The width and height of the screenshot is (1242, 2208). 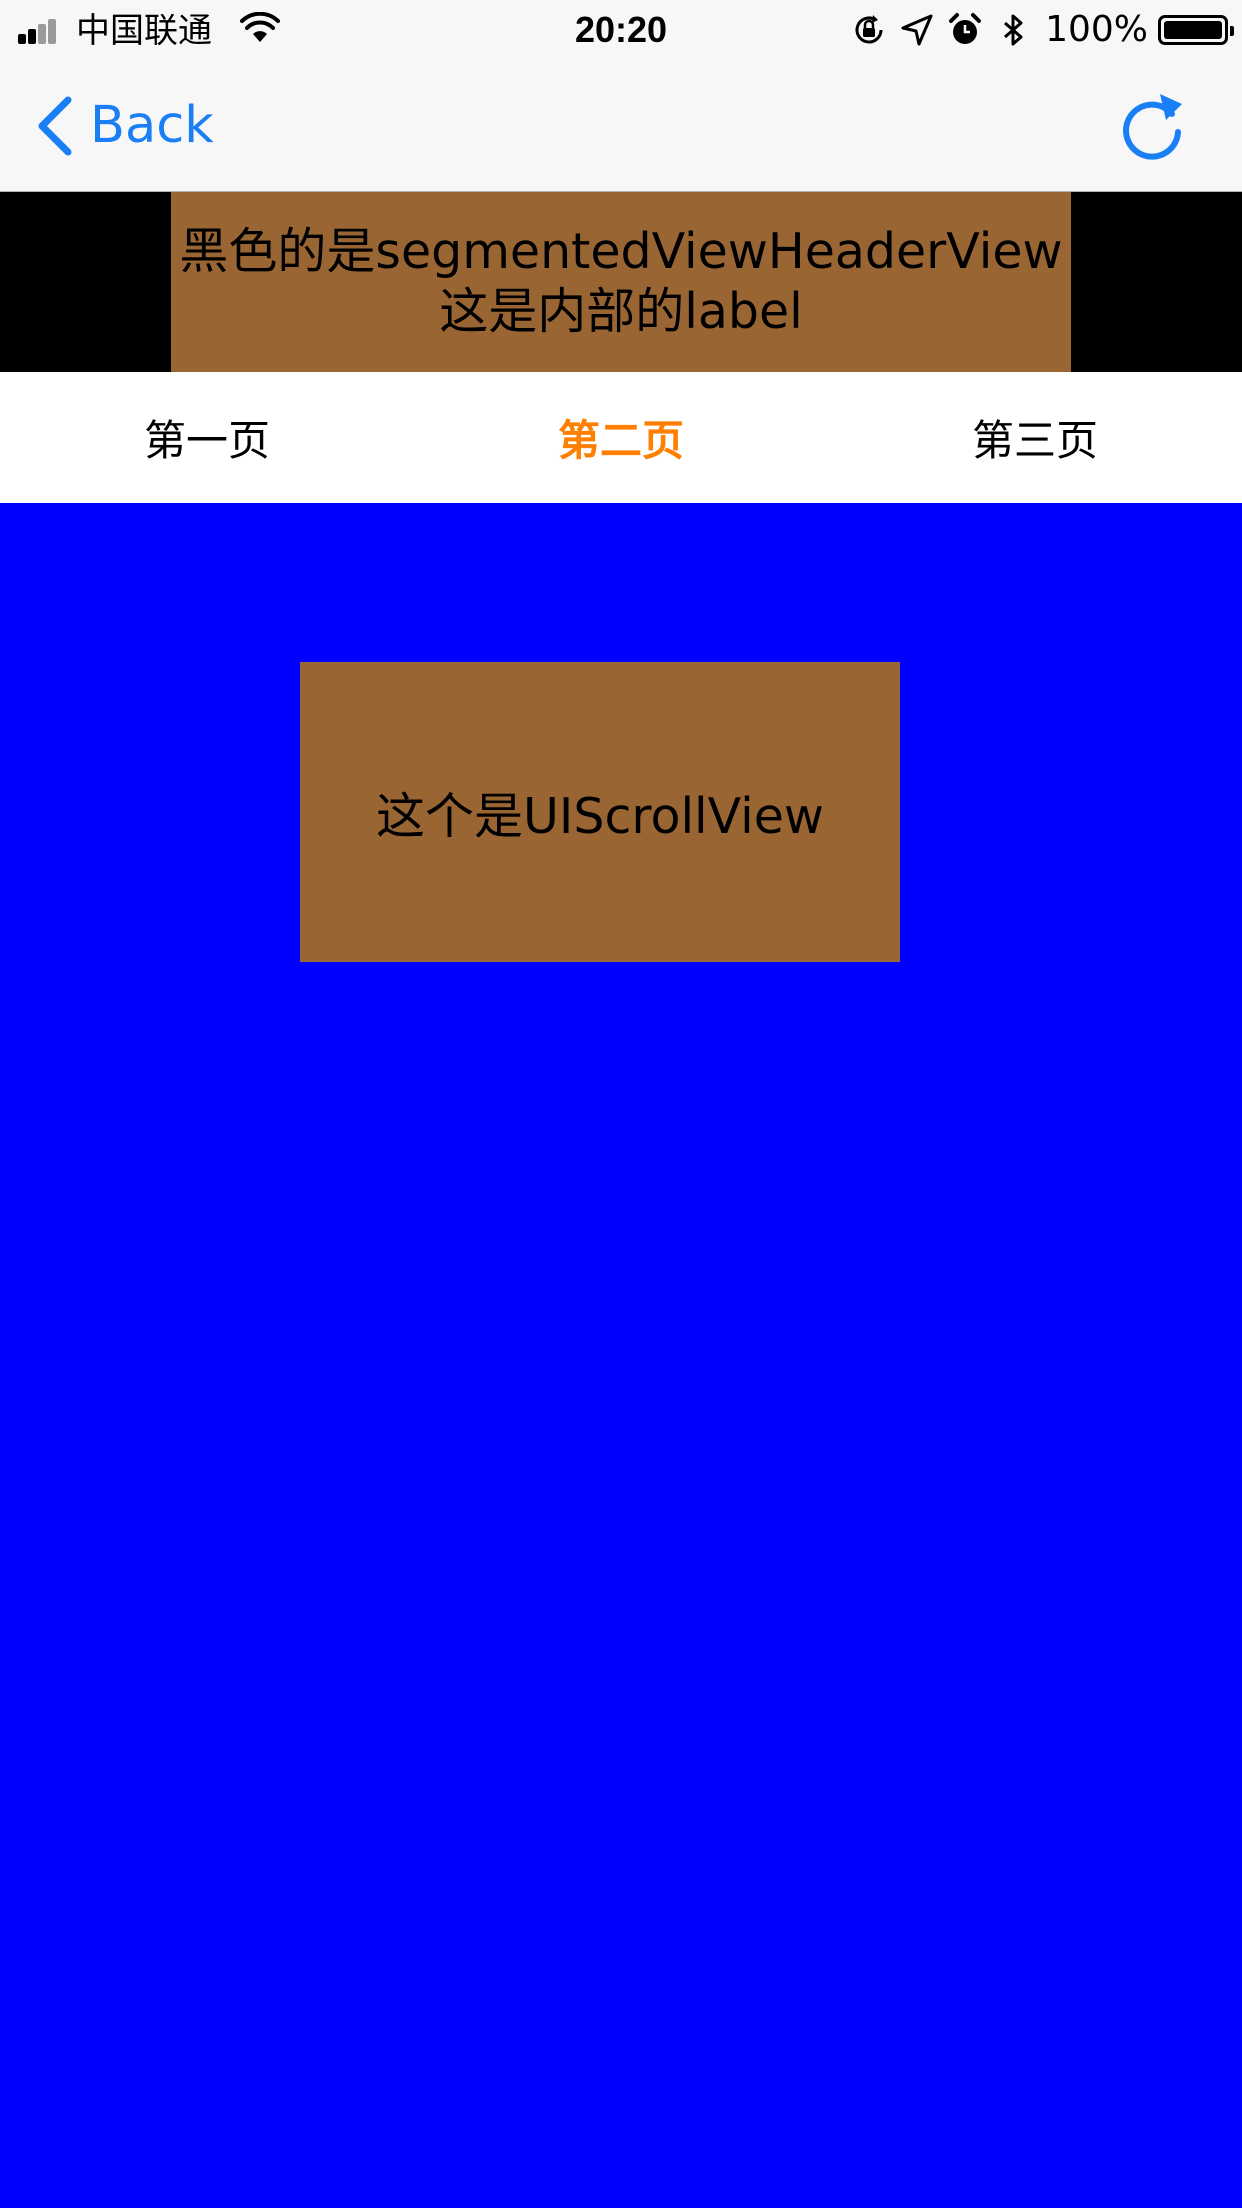 What do you see at coordinates (1013, 30) in the screenshot?
I see `bluetooth-icon` at bounding box center [1013, 30].